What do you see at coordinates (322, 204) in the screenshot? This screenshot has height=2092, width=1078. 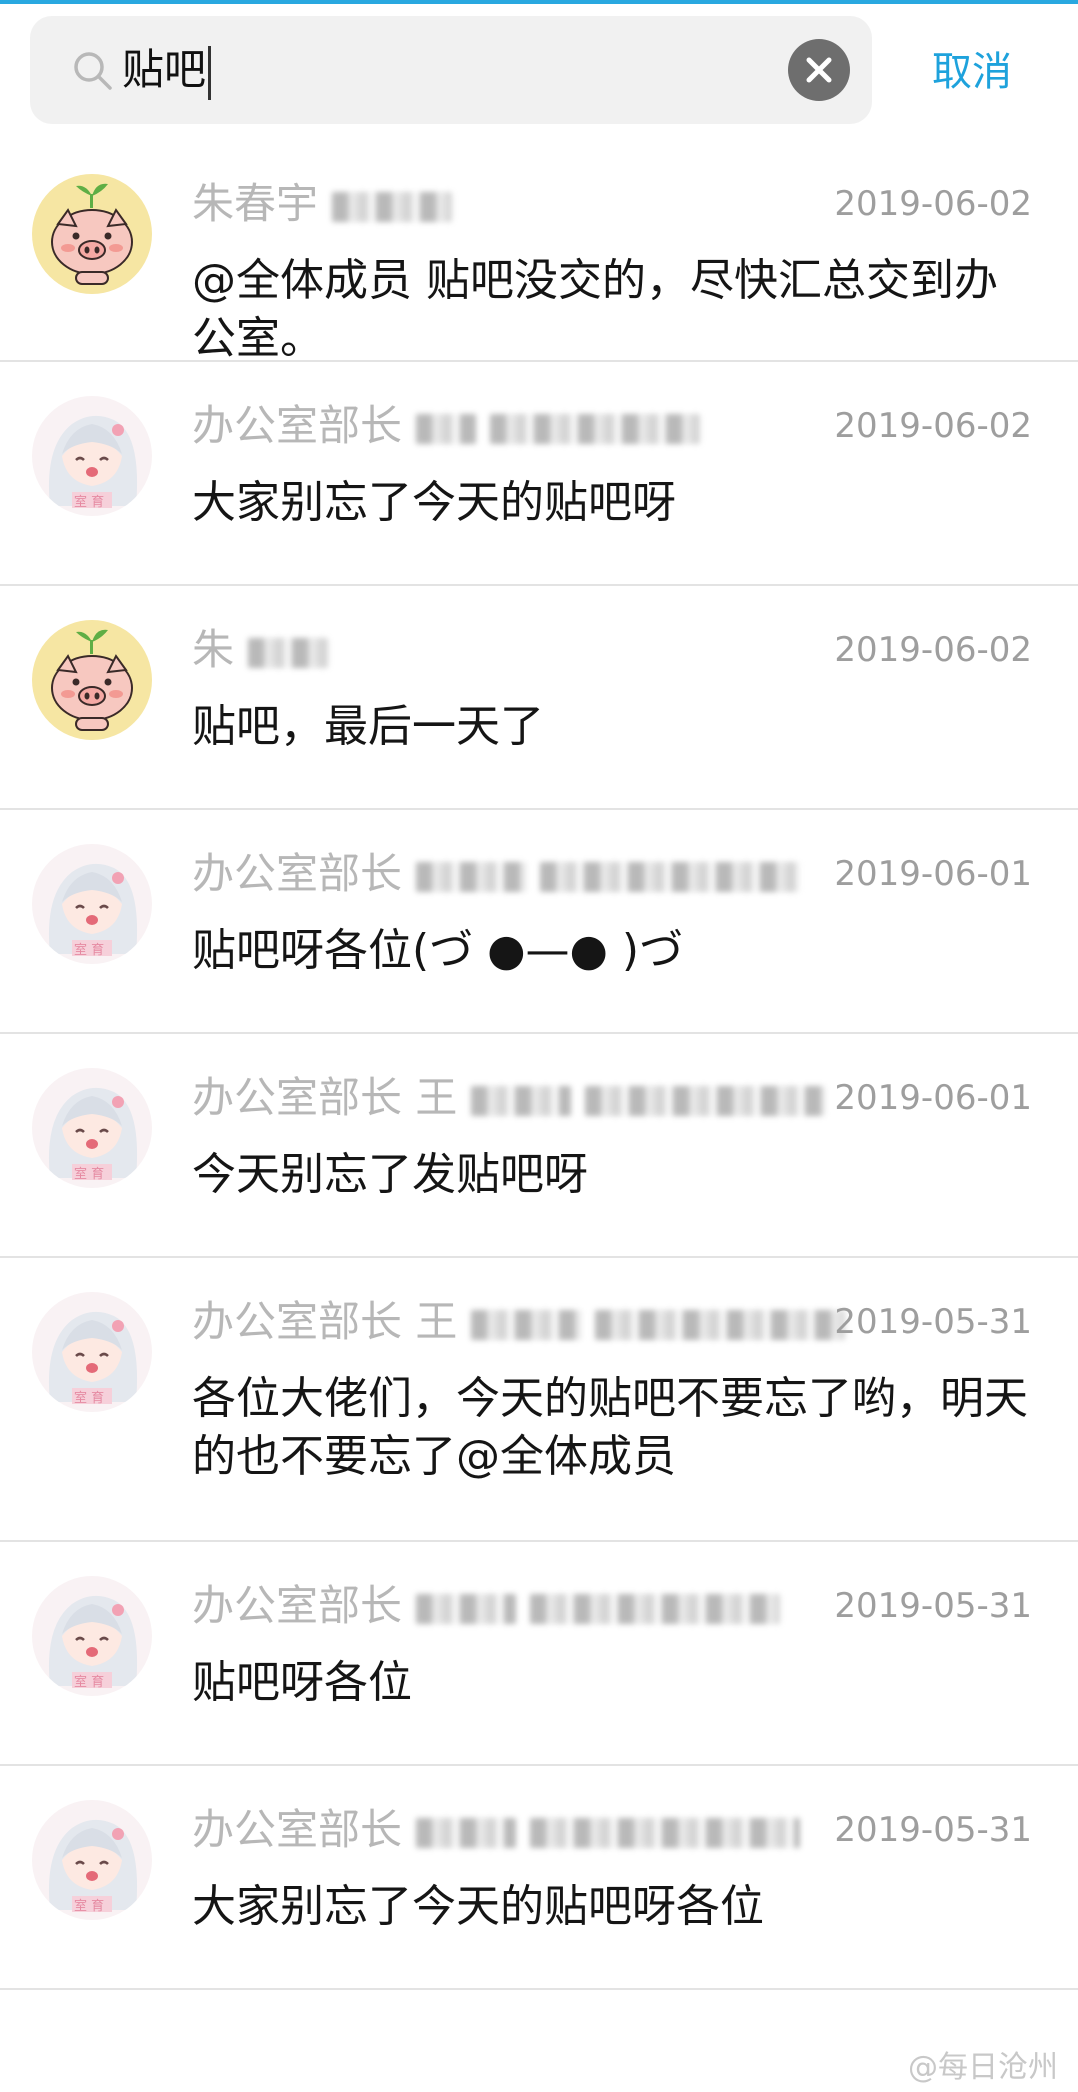 I see `sender-name: 朱春宇` at bounding box center [322, 204].